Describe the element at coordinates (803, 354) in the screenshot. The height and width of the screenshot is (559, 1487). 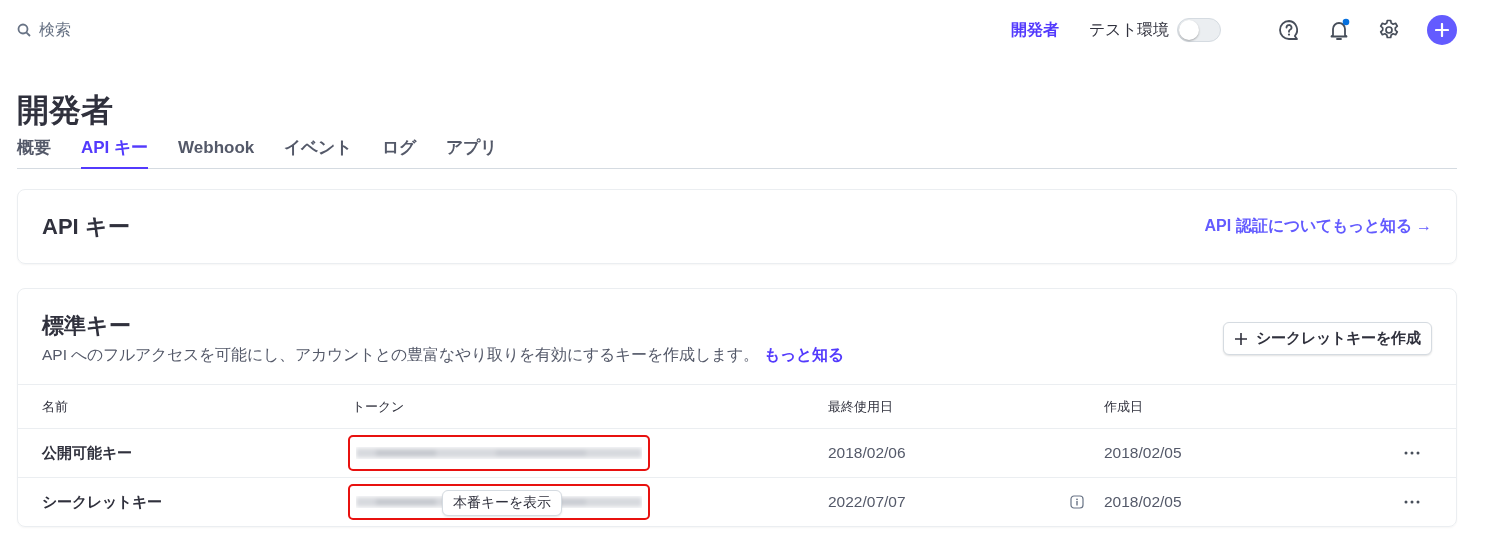
I see `learn-more-link: もっと知る` at that location.